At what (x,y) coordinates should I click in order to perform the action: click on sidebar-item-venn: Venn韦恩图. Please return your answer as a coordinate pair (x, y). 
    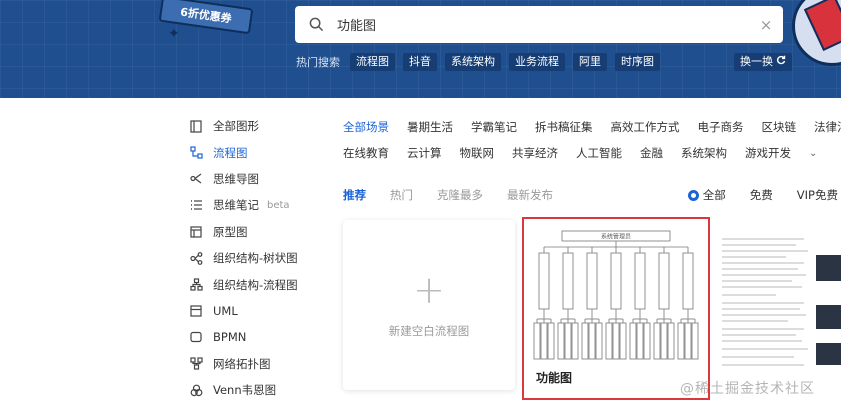
    Looking at the image, I should click on (253, 389).